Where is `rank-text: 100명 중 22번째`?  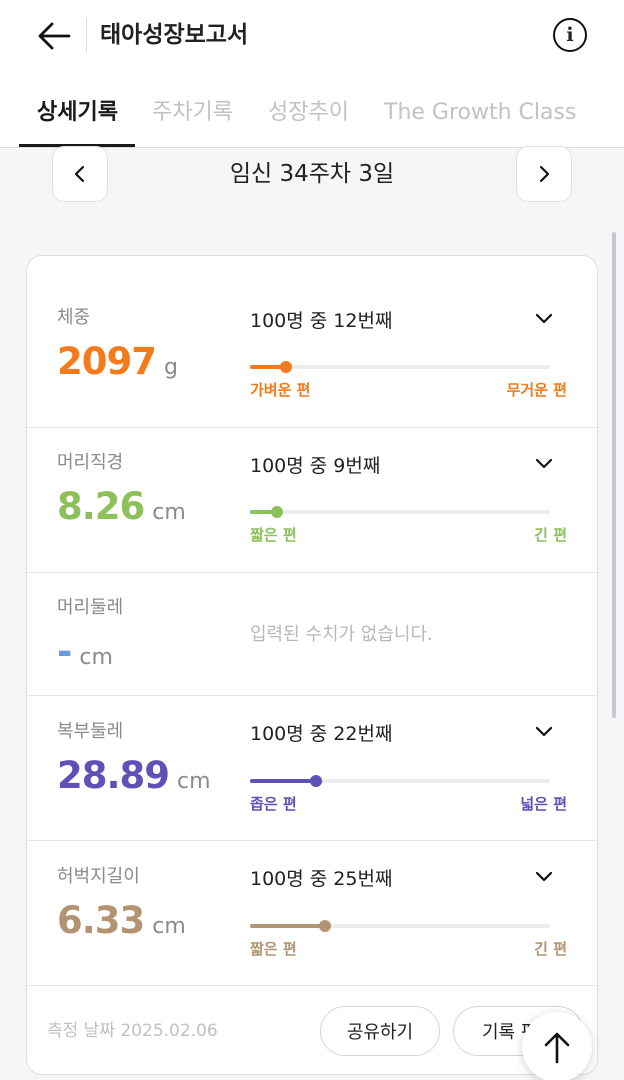
rank-text: 100명 중 22번째 is located at coordinates (321, 734).